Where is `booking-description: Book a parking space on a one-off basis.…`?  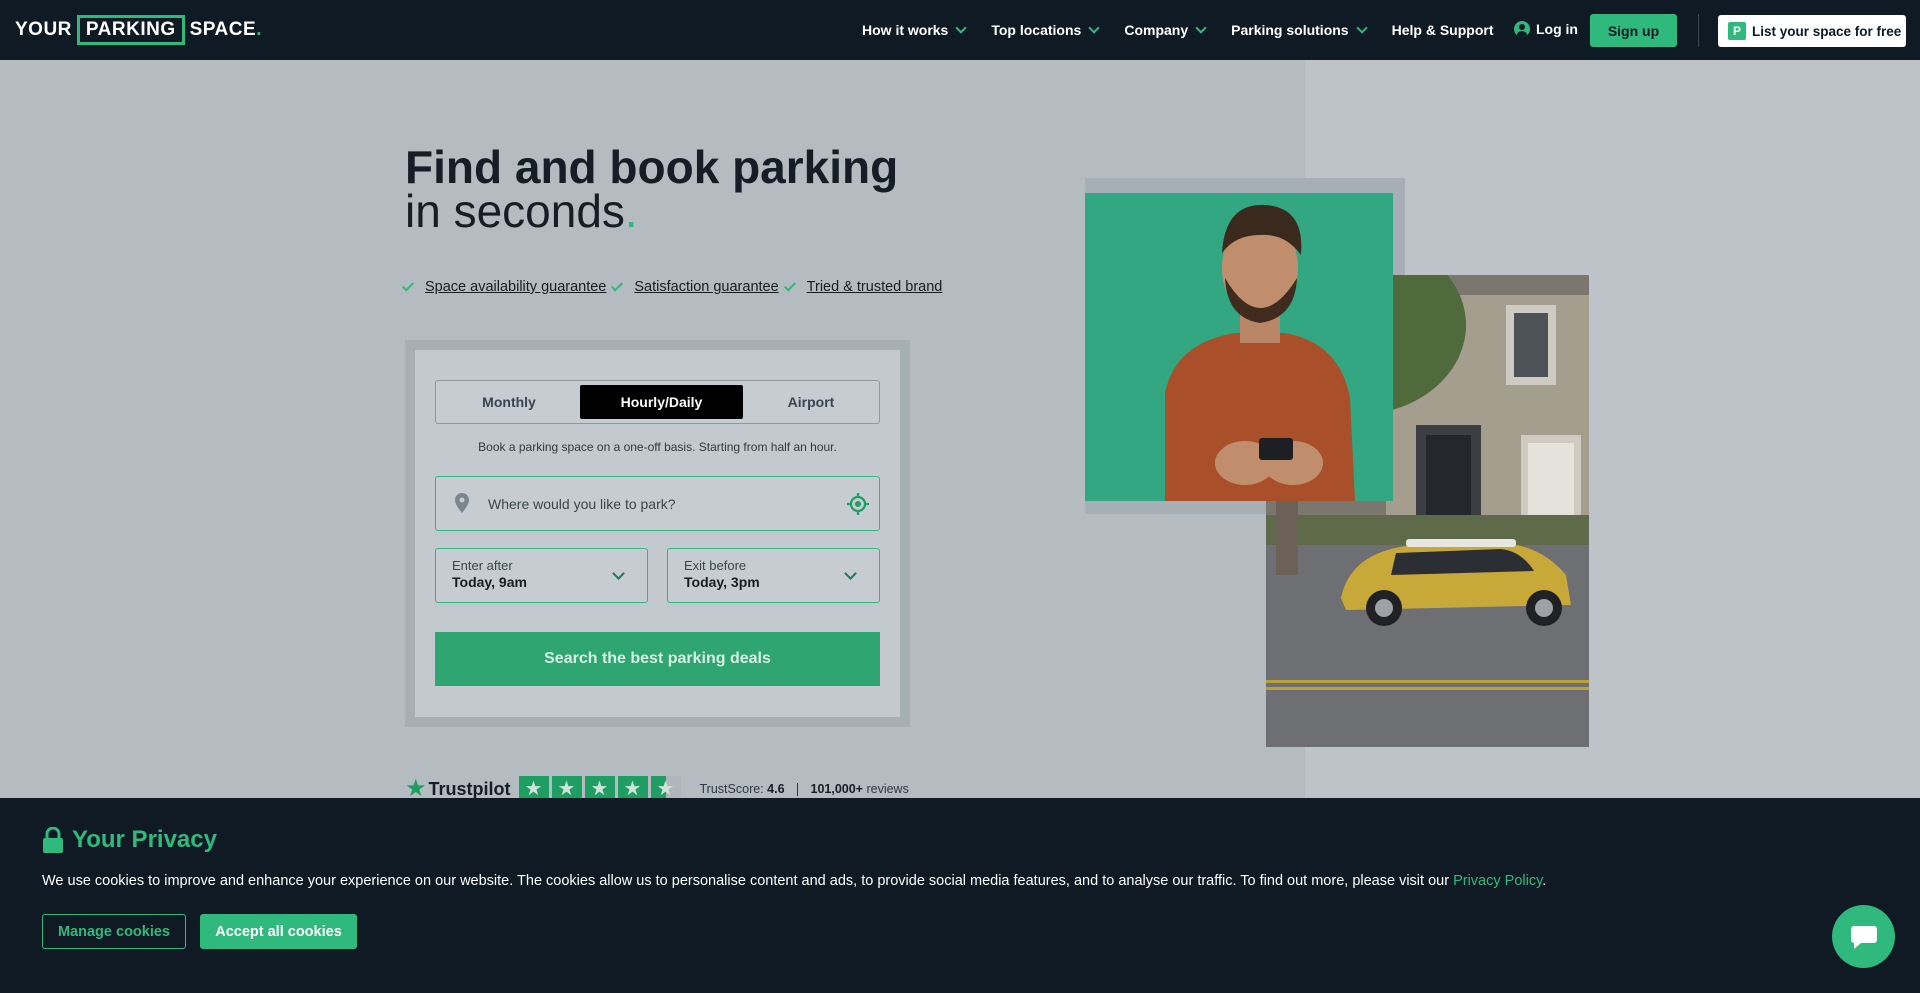
booking-description: Book a parking space on a one-off basis.… is located at coordinates (657, 447).